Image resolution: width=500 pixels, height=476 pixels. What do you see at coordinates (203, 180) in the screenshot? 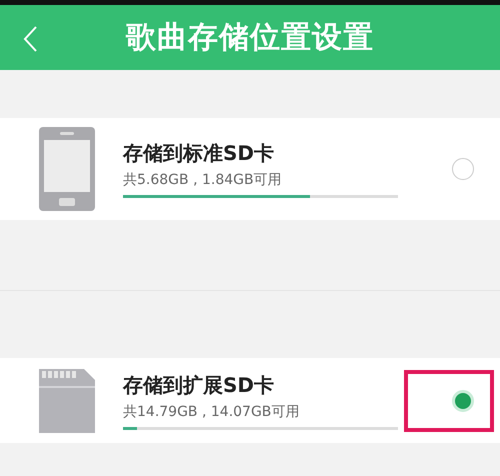
I see `storage-usage: 共5.68GB , 1.84GB可用` at bounding box center [203, 180].